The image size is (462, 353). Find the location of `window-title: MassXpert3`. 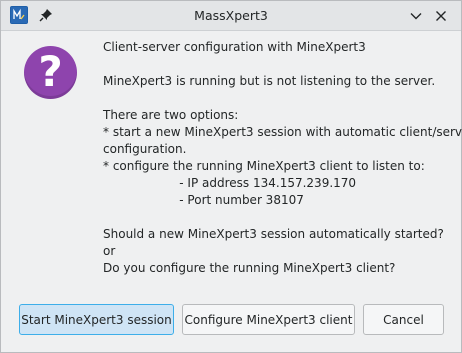

window-title: MassXpert3 is located at coordinates (231, 15).